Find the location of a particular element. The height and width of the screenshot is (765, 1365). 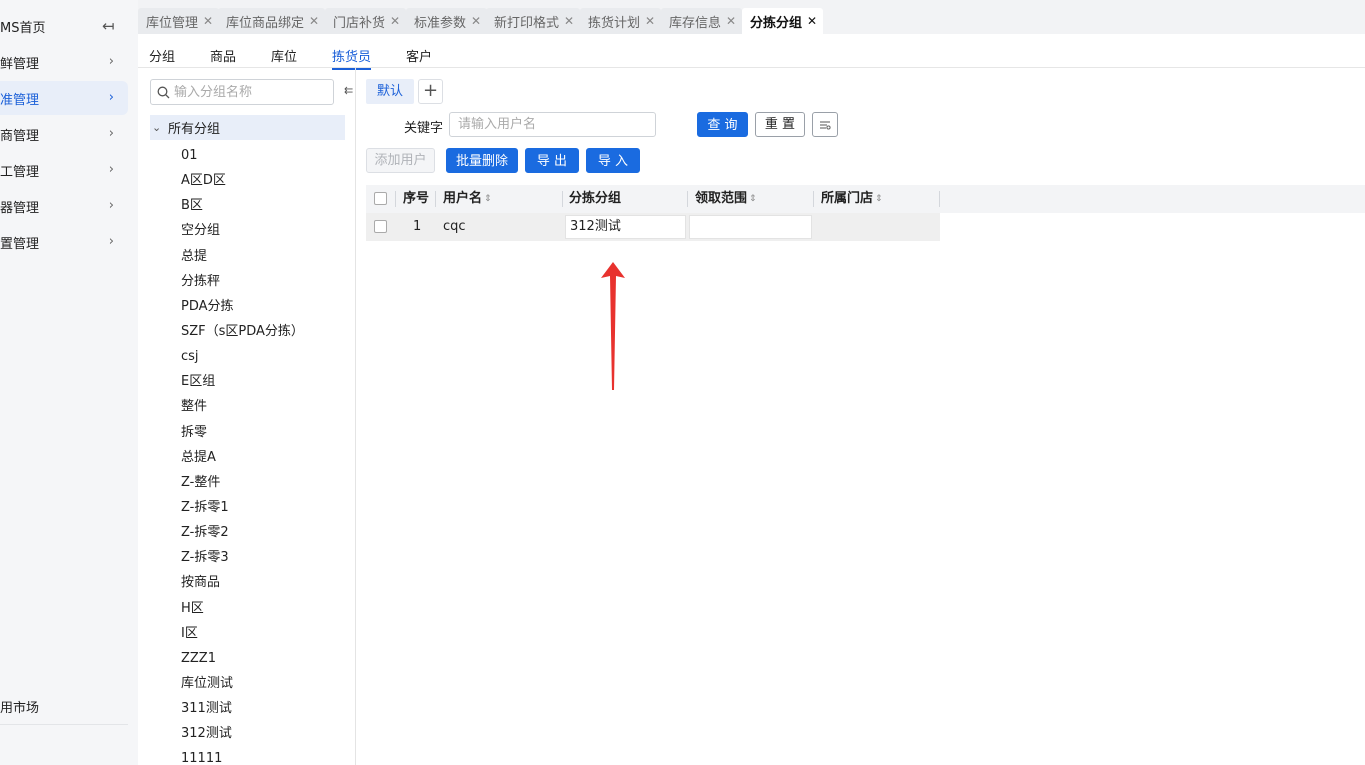

tree-node: 总提A is located at coordinates (242, 457).